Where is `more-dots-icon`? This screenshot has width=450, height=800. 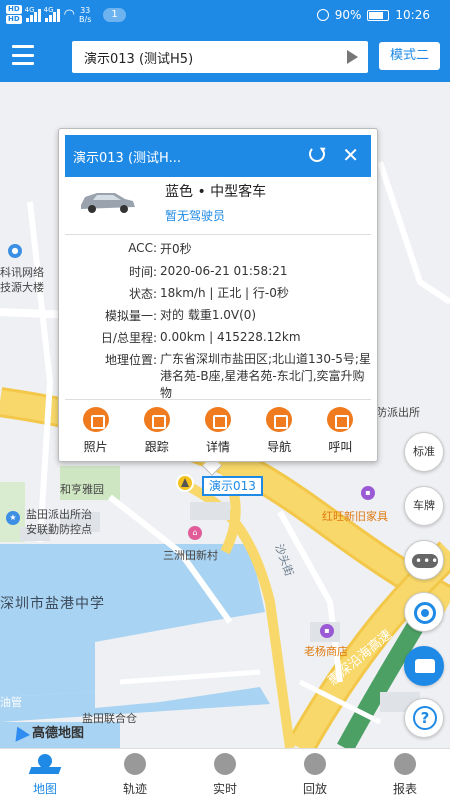 more-dots-icon is located at coordinates (425, 561).